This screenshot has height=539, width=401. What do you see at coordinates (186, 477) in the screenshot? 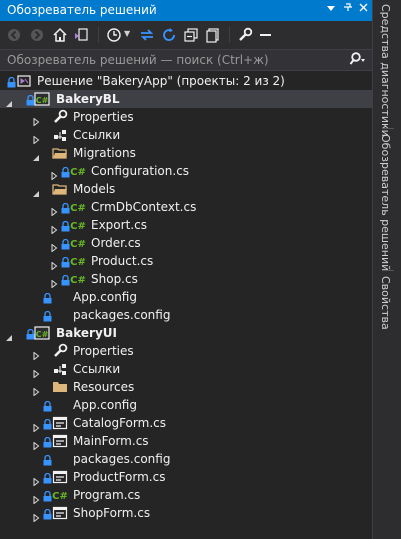
I see `tree-item: ProductForm.cs` at bounding box center [186, 477].